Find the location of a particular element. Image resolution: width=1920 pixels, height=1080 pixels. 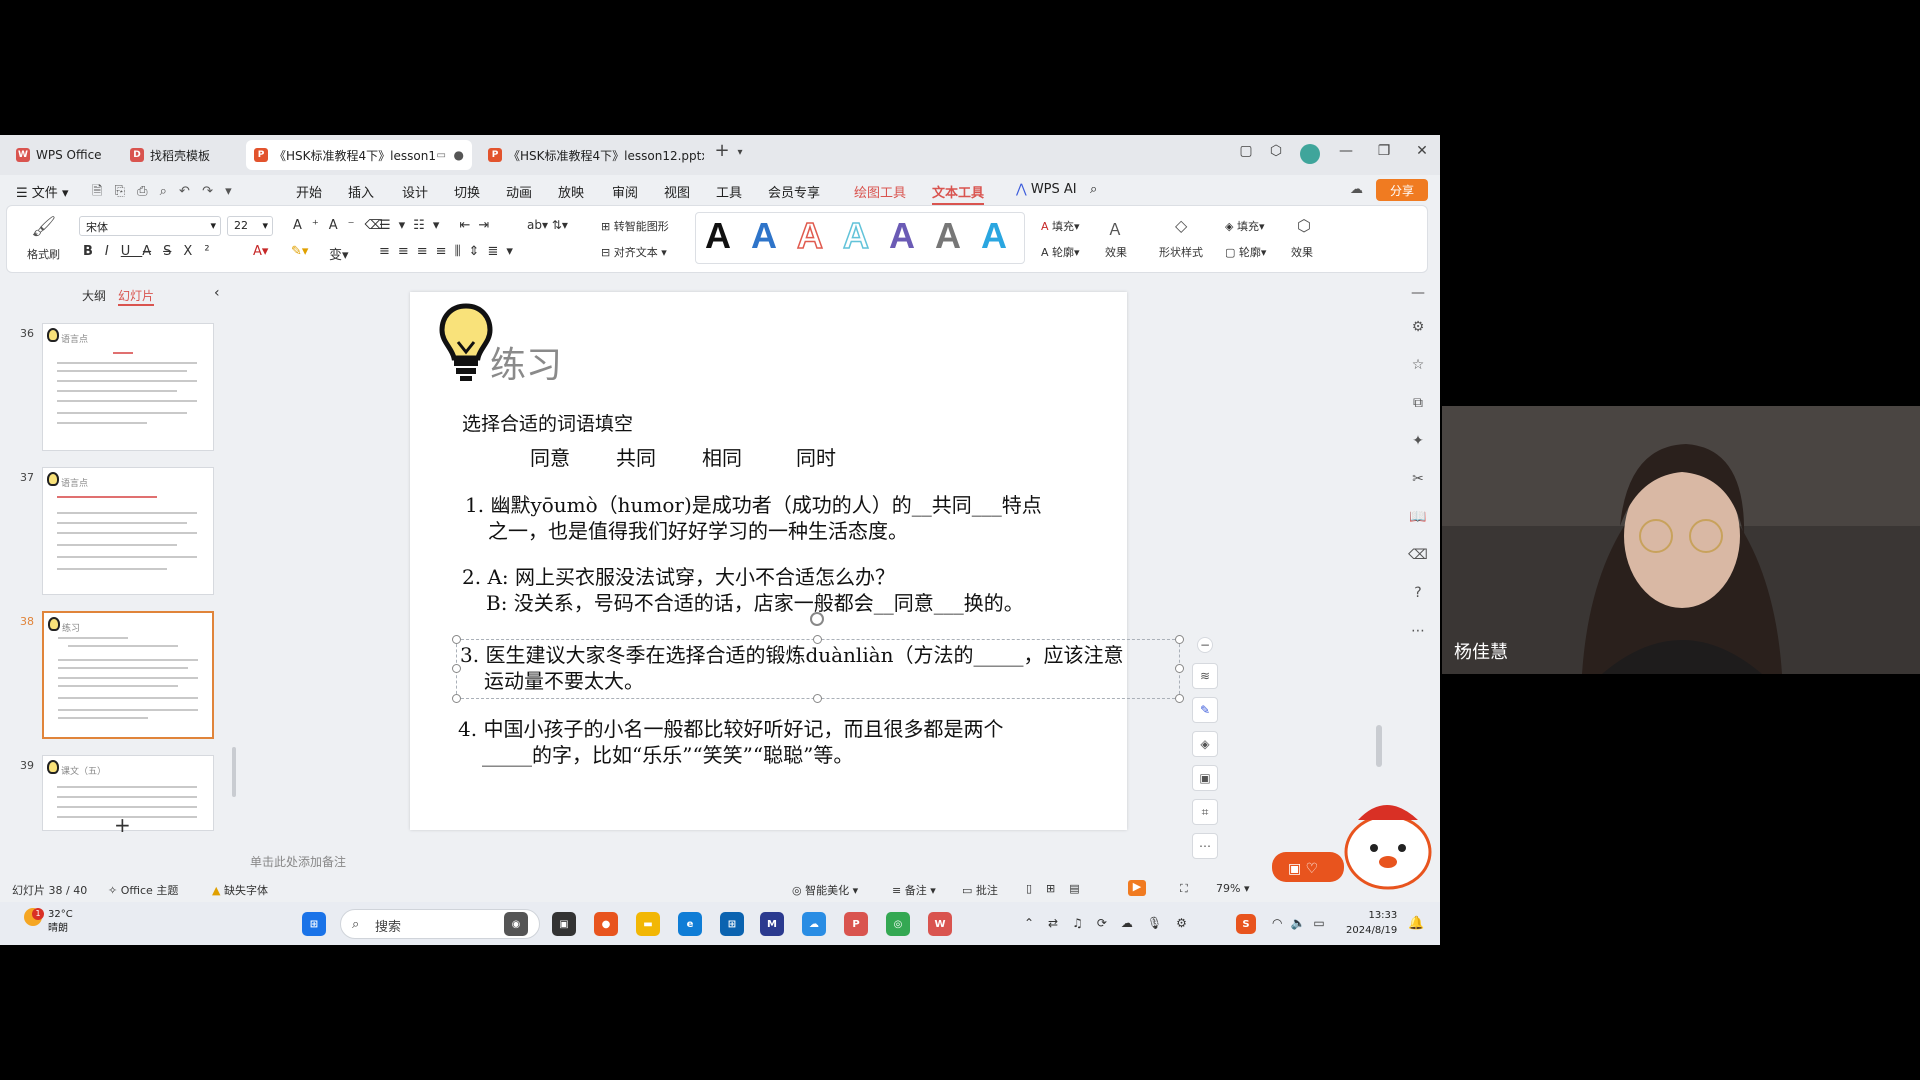

highlight-icon: ✎▾ is located at coordinates (299, 251).